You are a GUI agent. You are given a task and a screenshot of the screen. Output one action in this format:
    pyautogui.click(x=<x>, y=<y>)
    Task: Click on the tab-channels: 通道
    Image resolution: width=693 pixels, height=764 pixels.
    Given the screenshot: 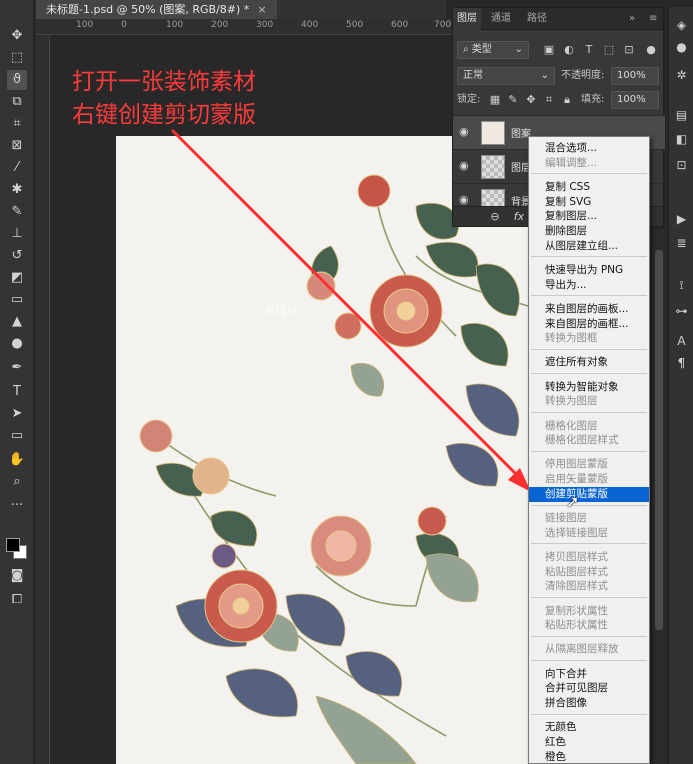 What is the action you would take?
    pyautogui.click(x=501, y=19)
    